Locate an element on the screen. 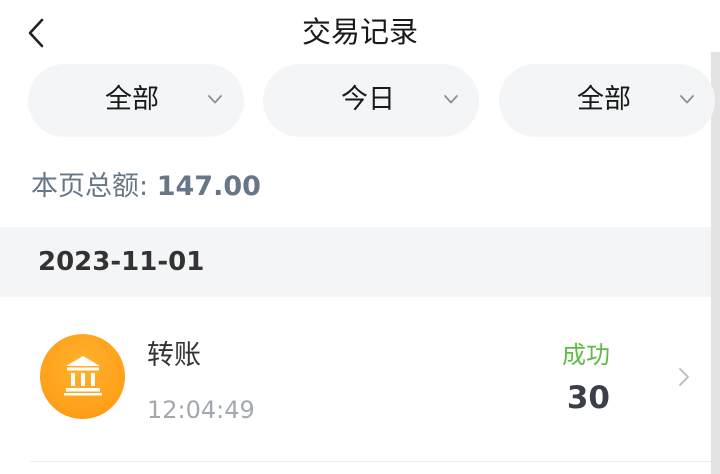 The image size is (720, 474). page-total: 本页总额: 147.00 is located at coordinates (146, 187).